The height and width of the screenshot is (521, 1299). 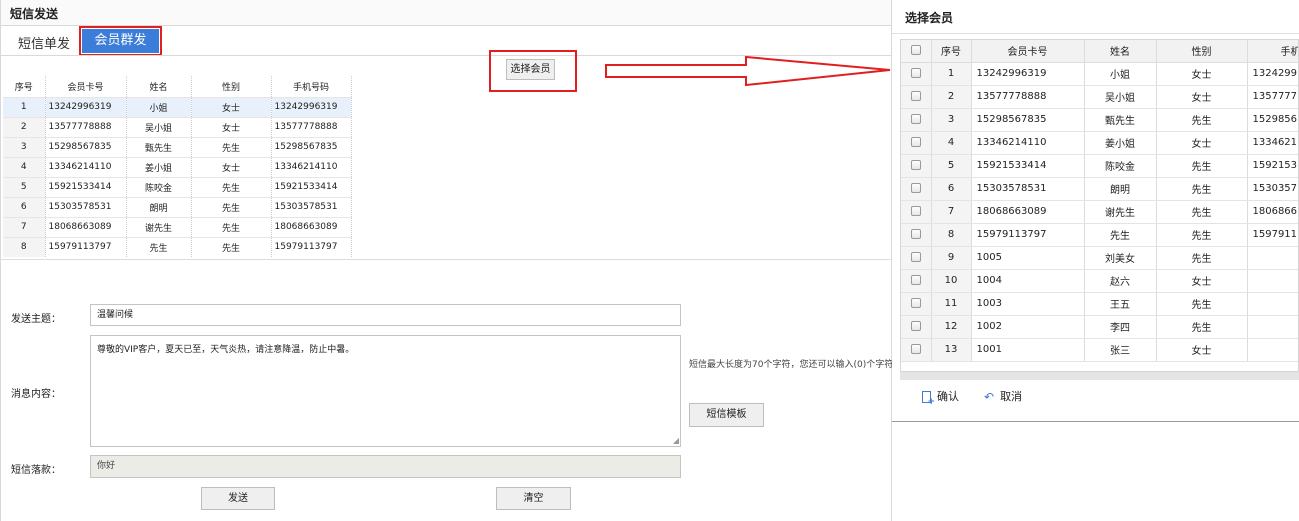 What do you see at coordinates (1099, 120) in the screenshot?
I see `table-row: 3 15298567835 甄先生 先生 1529856` at bounding box center [1099, 120].